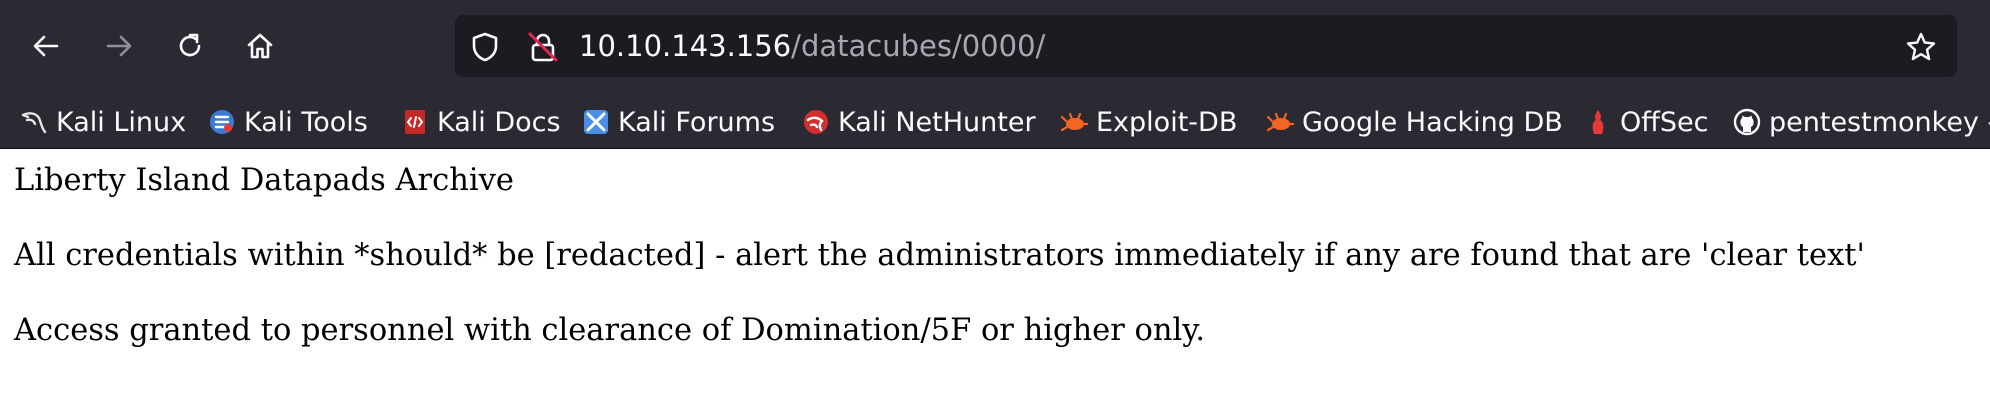  Describe the element at coordinates (1280, 122) in the screenshot. I see `ghdb-icon` at that location.